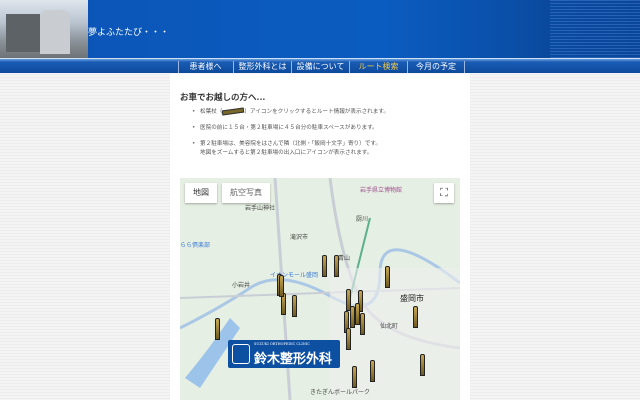 This screenshot has width=640, height=400. I want to click on list-item: 松葉杖（ ）アイコンをクリックするとルート情報が表示されます。, so click(327, 112).